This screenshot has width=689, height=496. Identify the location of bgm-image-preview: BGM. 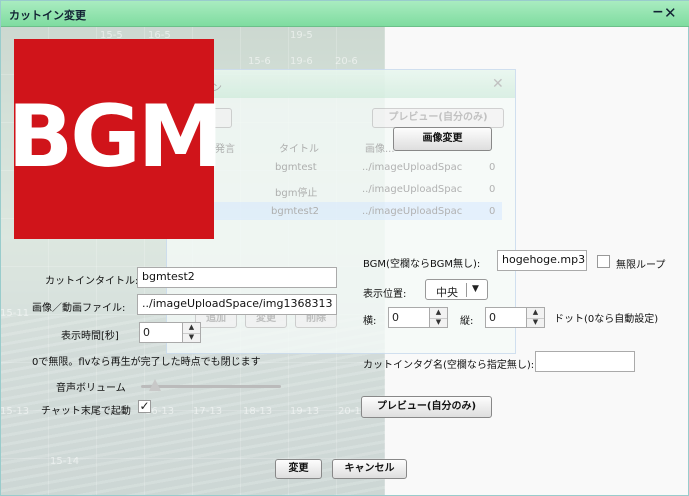
(115, 139).